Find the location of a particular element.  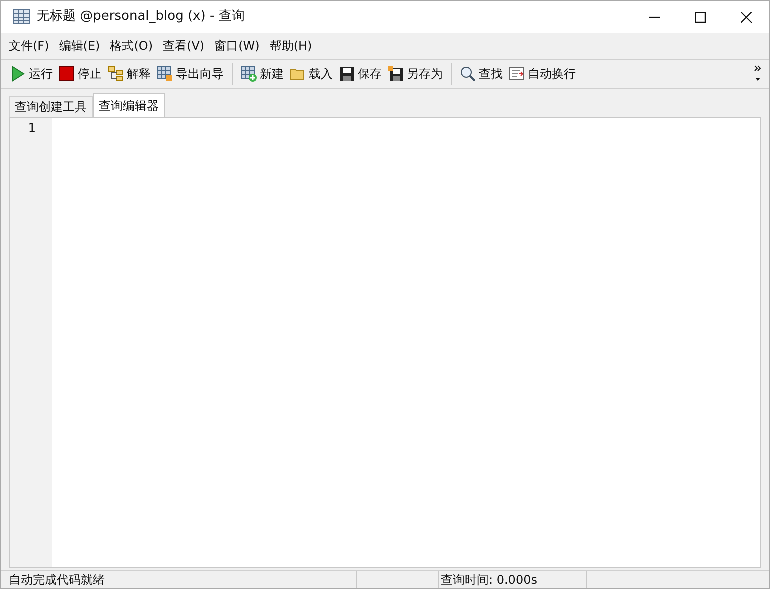

toolbar-button: 保存 is located at coordinates (360, 74).